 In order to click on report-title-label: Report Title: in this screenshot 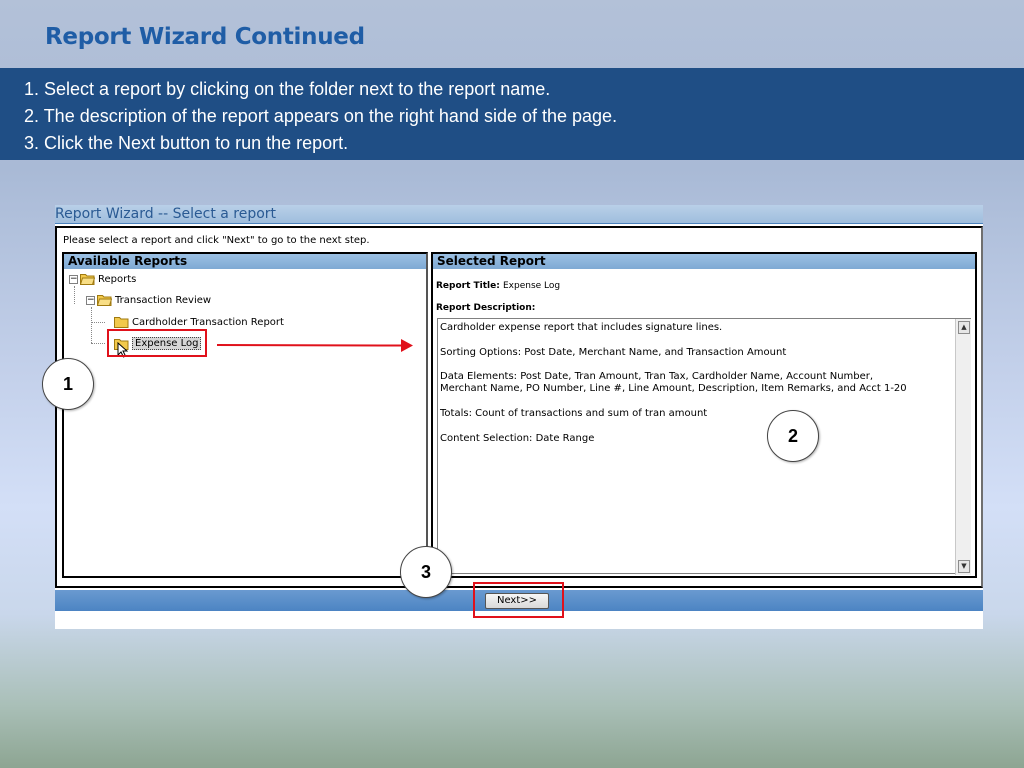, I will do `click(468, 286)`.